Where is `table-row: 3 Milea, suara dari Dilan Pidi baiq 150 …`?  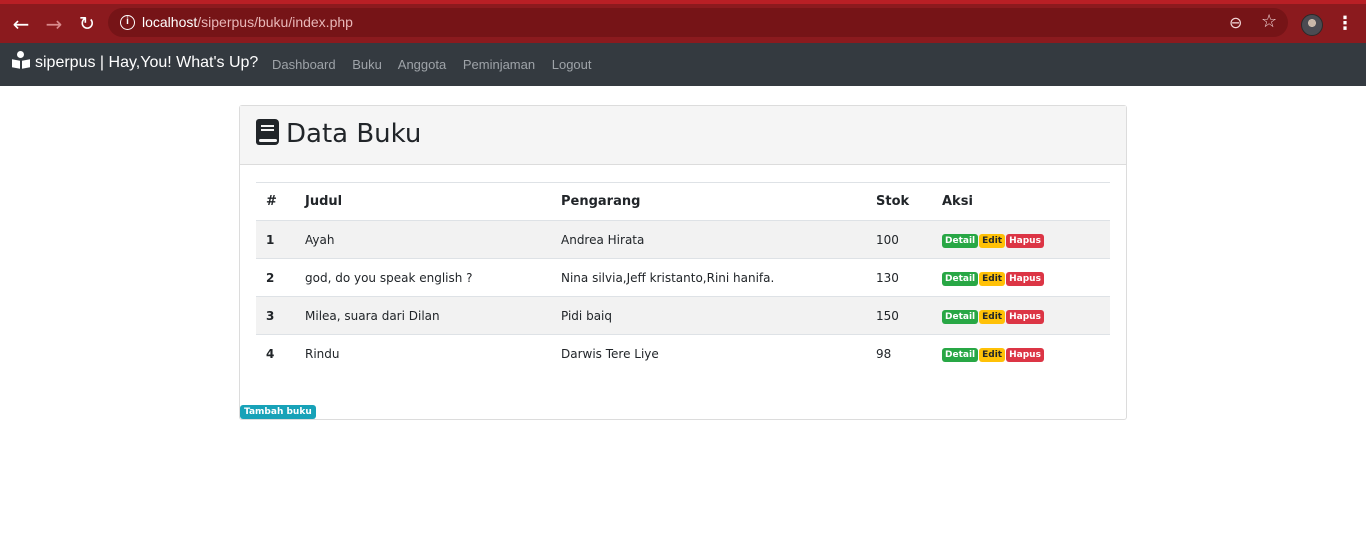 table-row: 3 Milea, suara dari Dilan Pidi baiq 150 … is located at coordinates (683, 315).